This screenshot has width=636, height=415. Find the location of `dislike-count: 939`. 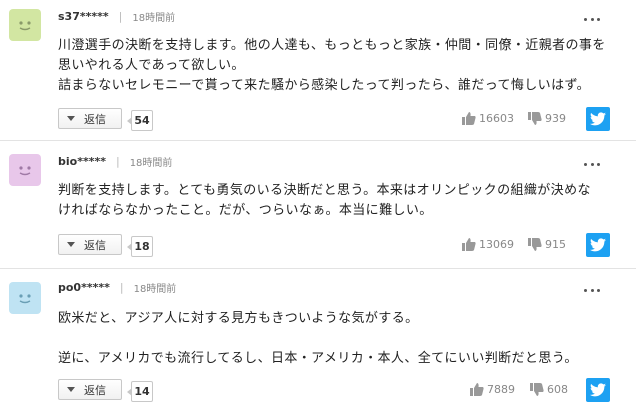

dislike-count: 939 is located at coordinates (555, 118).